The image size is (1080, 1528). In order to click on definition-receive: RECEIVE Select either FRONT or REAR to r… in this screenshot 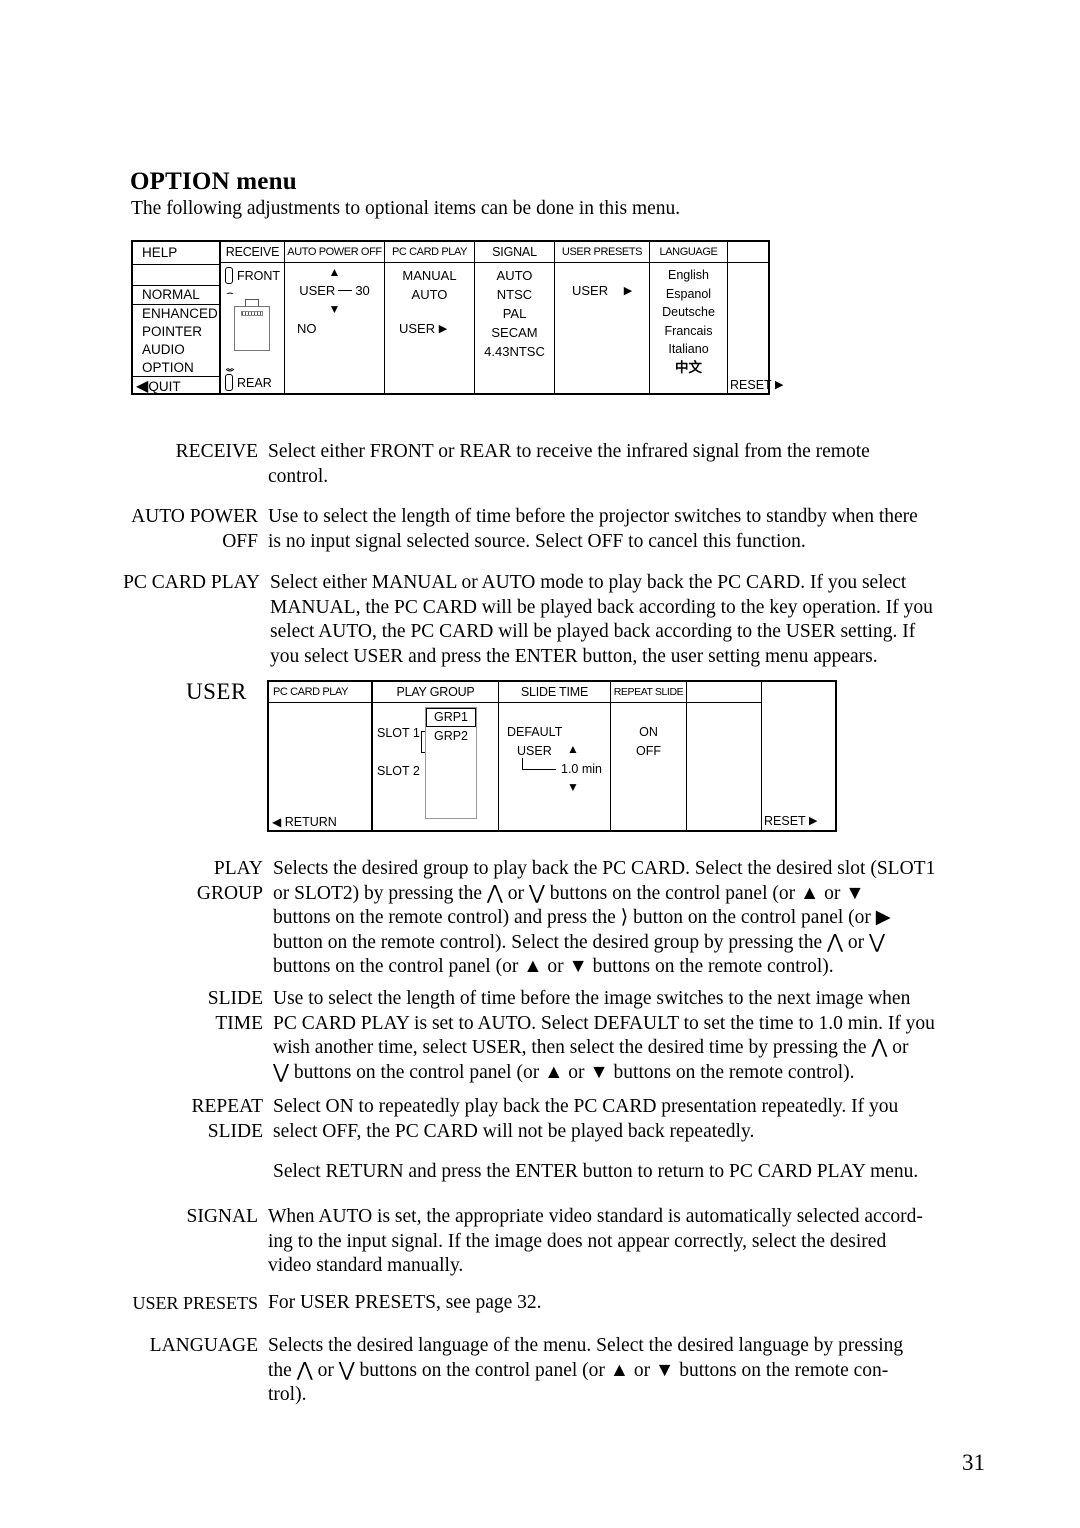, I will do `click(550, 464)`.